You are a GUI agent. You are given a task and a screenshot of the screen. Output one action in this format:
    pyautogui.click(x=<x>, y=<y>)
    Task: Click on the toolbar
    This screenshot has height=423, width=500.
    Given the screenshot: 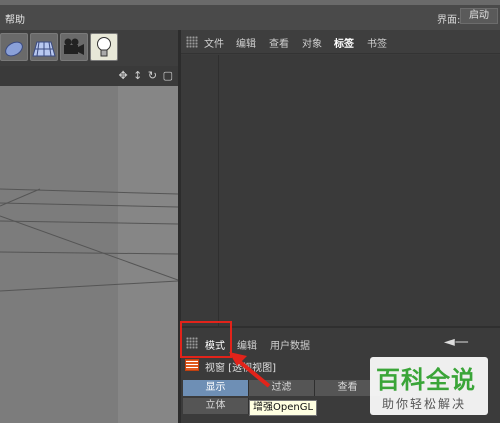 What is the action you would take?
    pyautogui.click(x=90, y=48)
    